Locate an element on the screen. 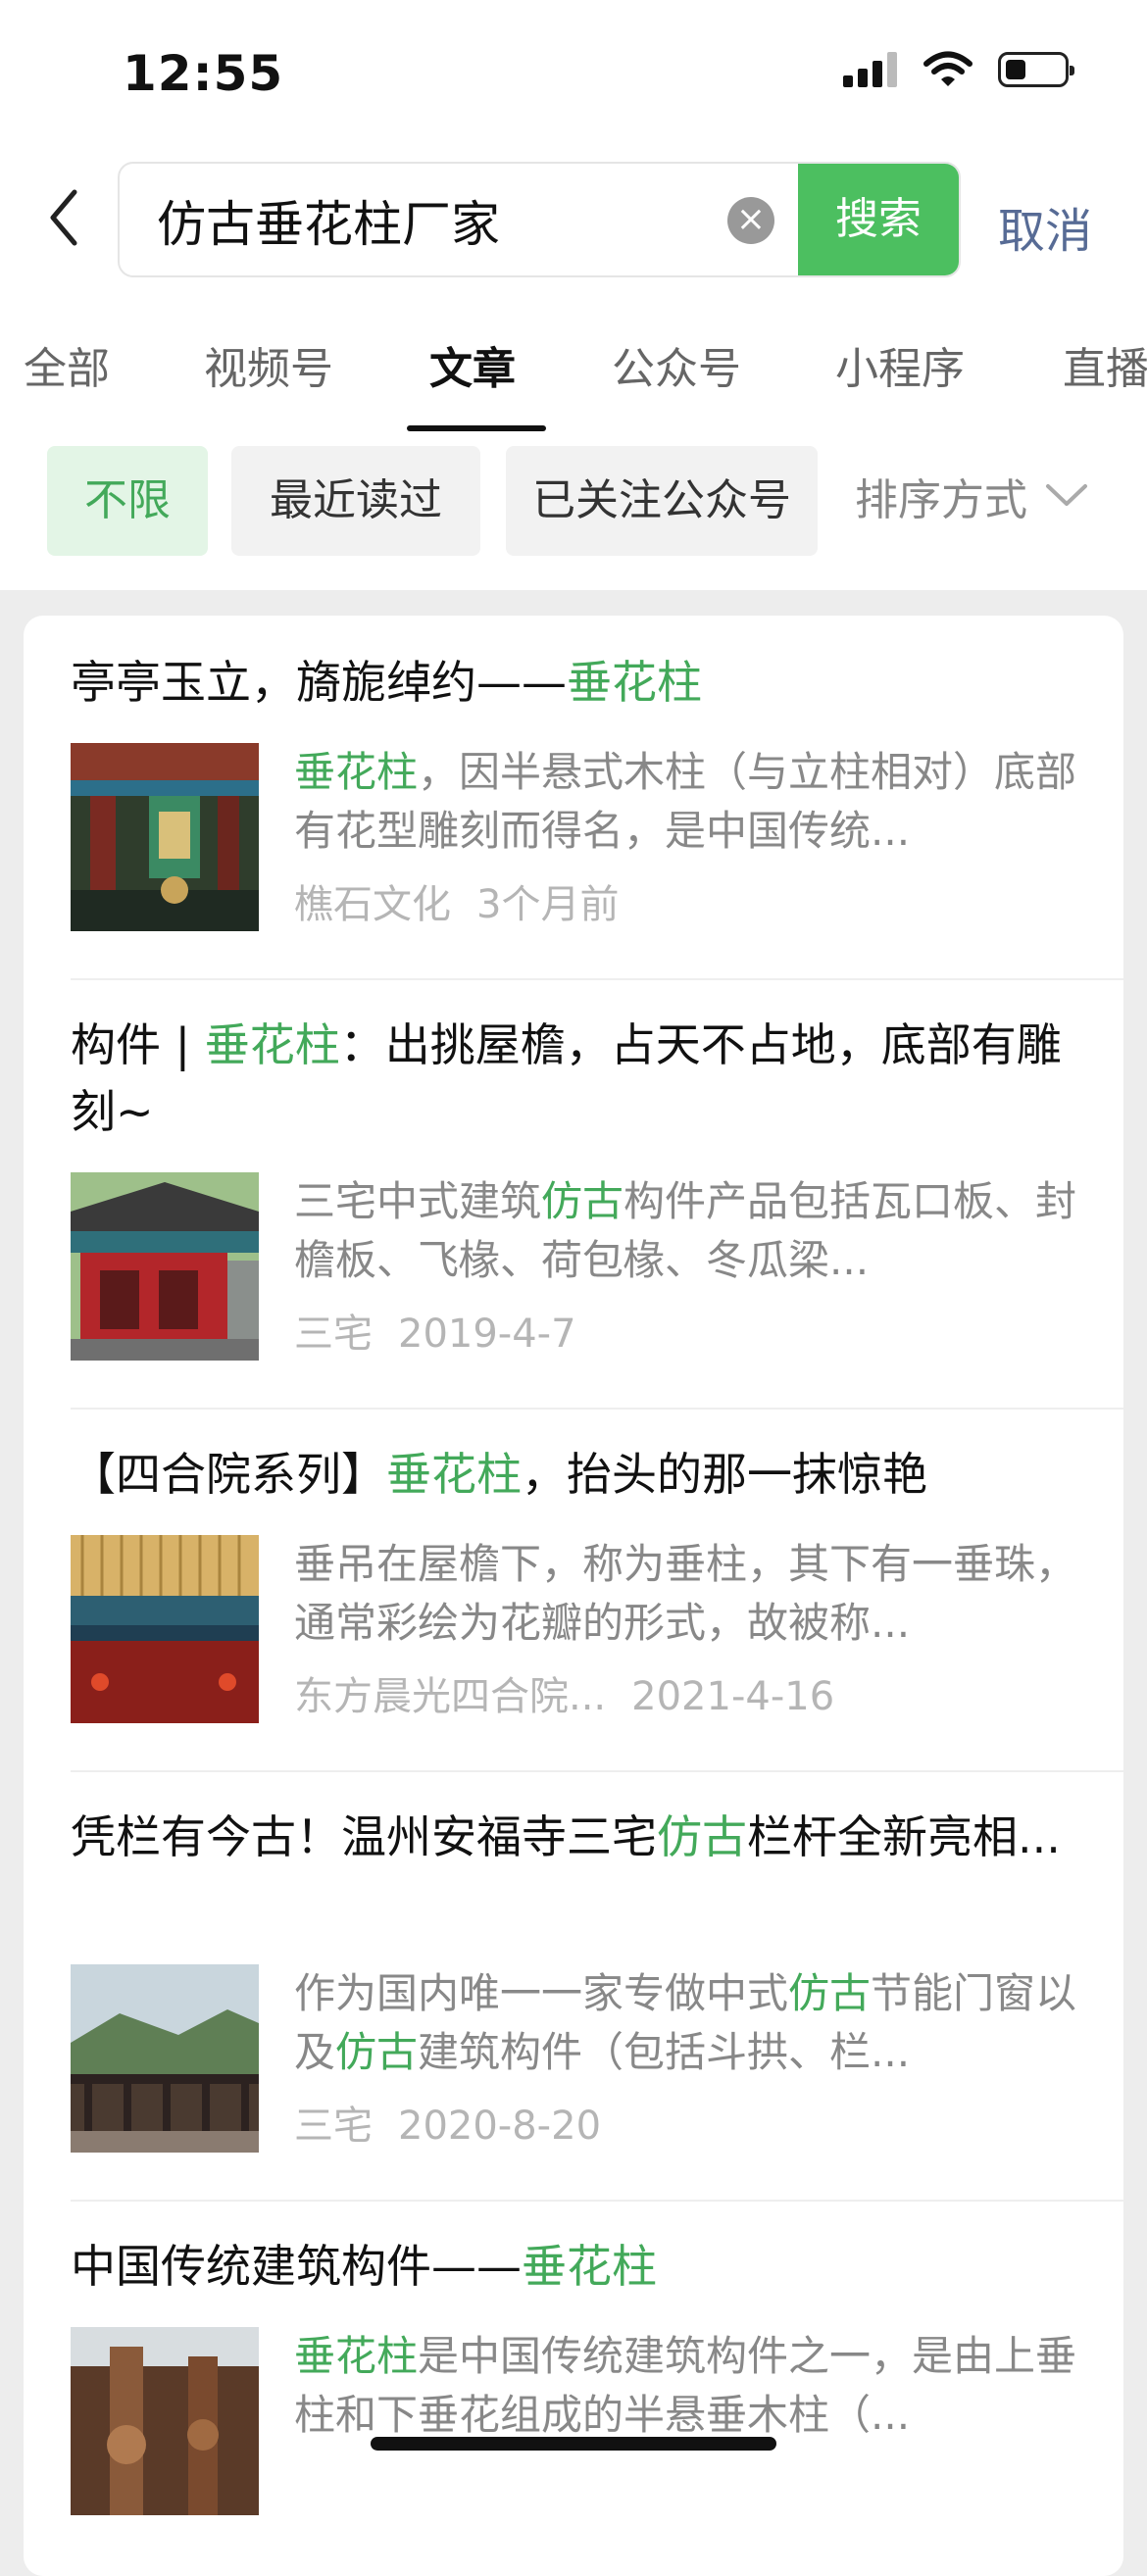 Image resolution: width=1147 pixels, height=2576 pixels. article-title: 【四合院系列】垂花柱，抬头的那一抹惊艳 is located at coordinates (580, 1474).